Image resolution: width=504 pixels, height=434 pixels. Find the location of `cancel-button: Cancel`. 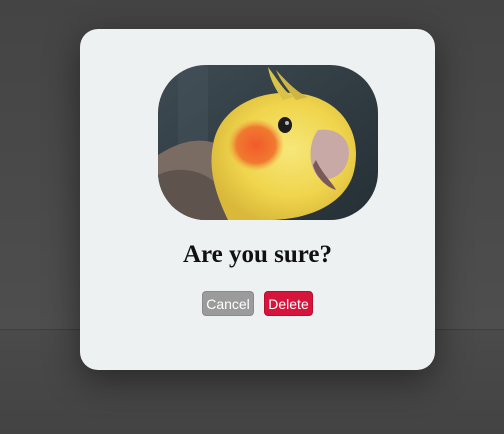

cancel-button: Cancel is located at coordinates (228, 303).